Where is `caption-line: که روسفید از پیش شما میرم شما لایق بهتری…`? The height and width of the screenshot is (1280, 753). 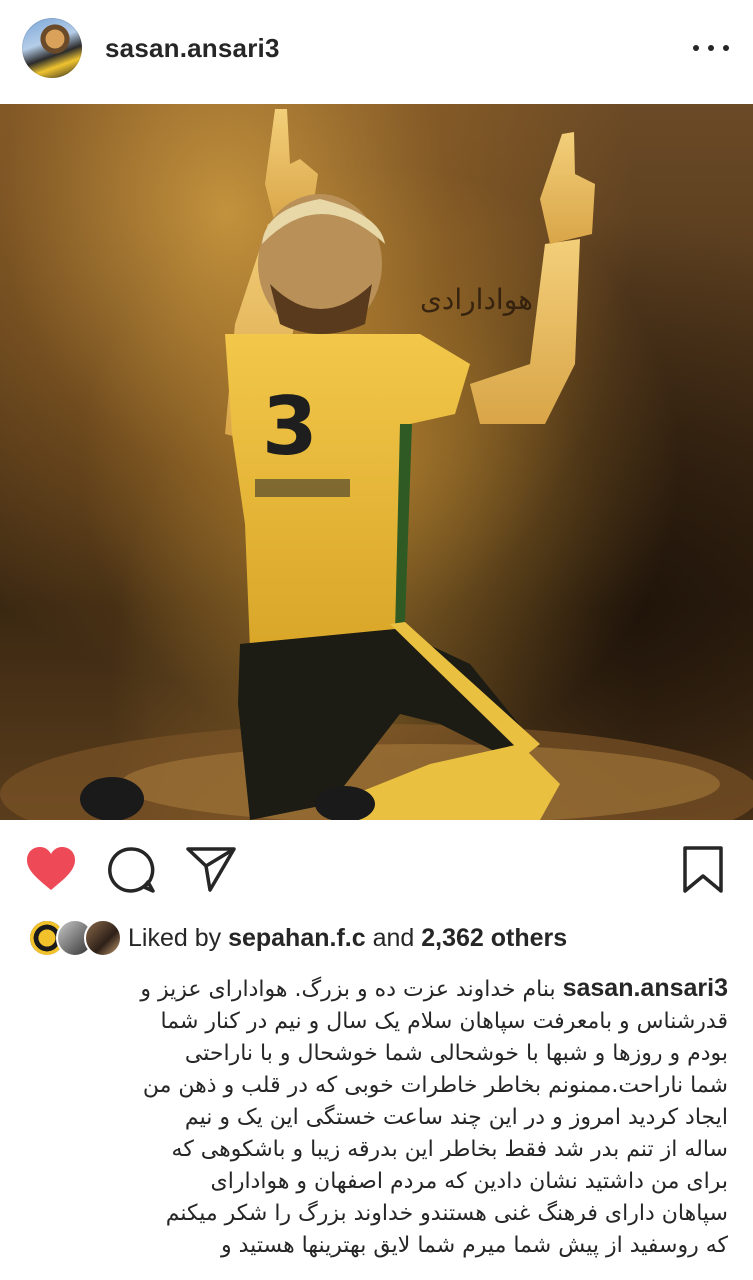
caption-line: که روسفید از پیش شما میرم شما لایق بهتری… is located at coordinates (474, 1245).